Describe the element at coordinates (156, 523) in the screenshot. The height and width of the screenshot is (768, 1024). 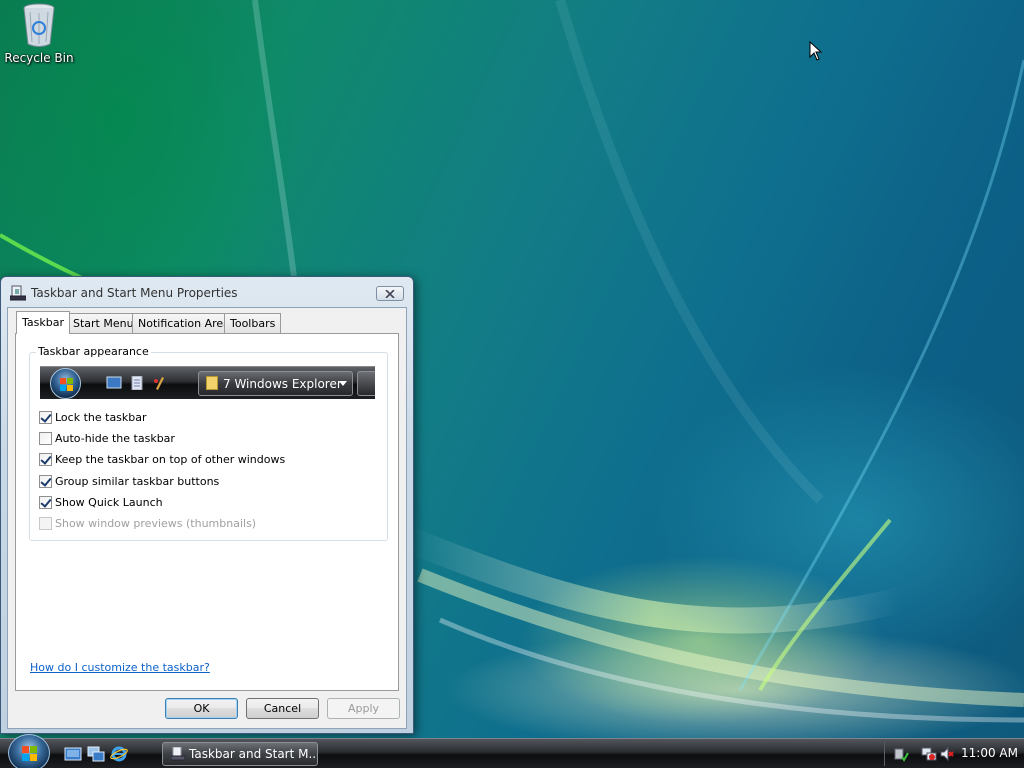
I see `option-label: Show window previews (thumbnails)` at that location.